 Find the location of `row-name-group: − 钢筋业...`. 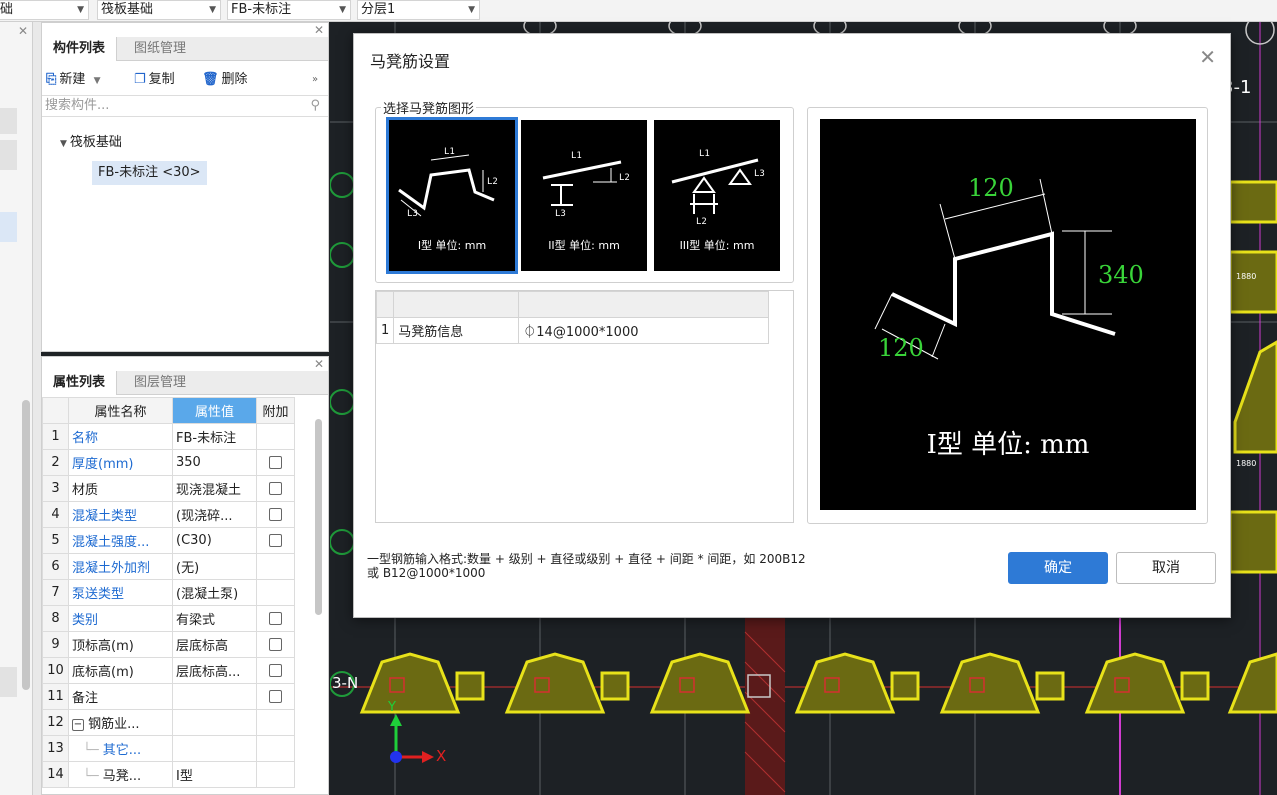

row-name-group: − 钢筋业... is located at coordinates (120, 722).